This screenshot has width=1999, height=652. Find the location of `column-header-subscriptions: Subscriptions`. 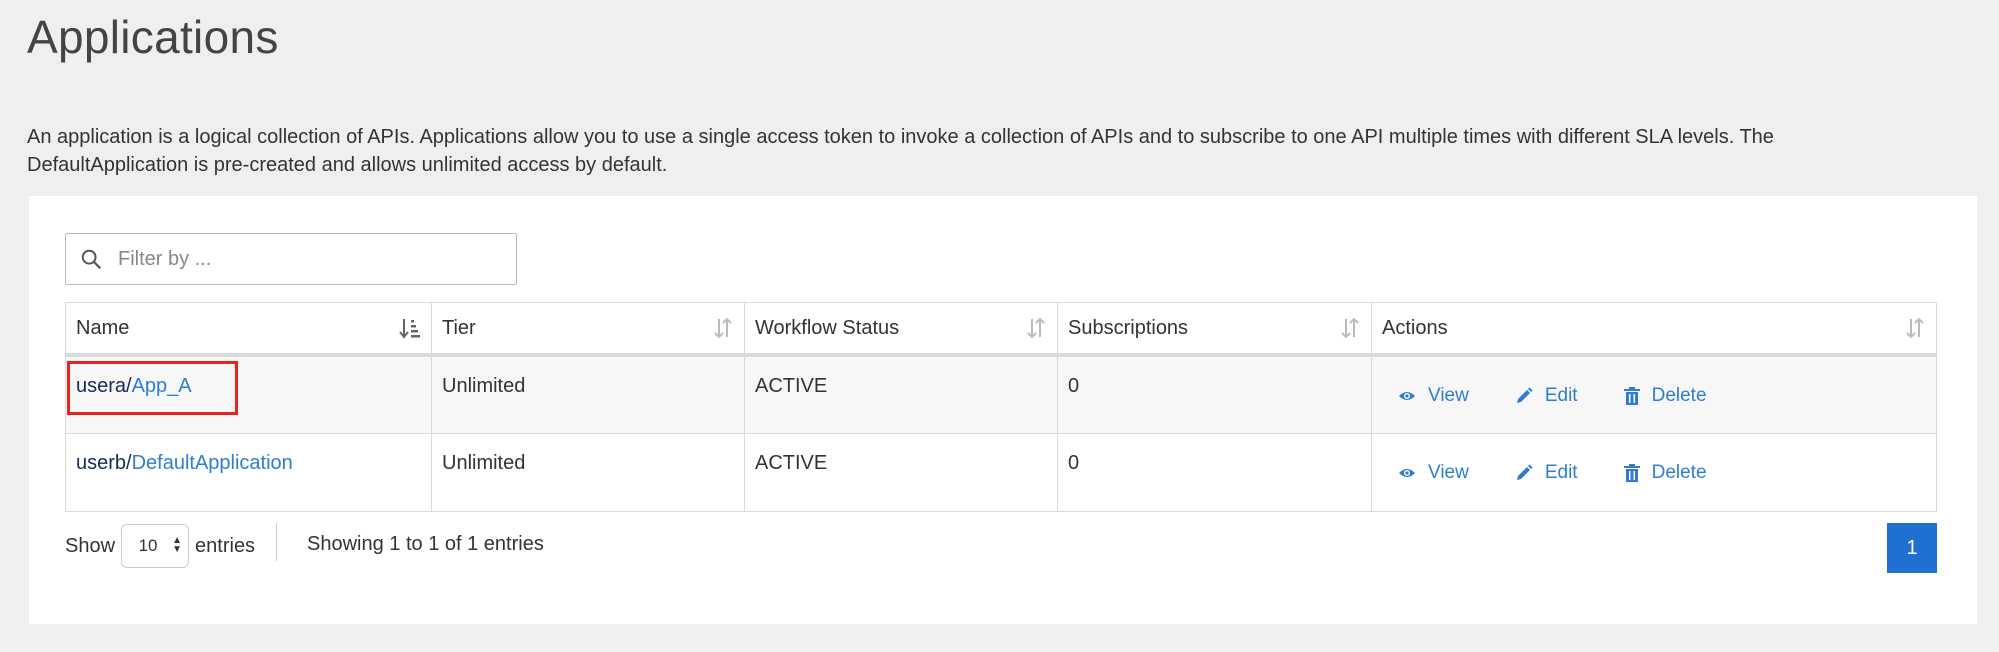

column-header-subscriptions: Subscriptions is located at coordinates (1214, 329).